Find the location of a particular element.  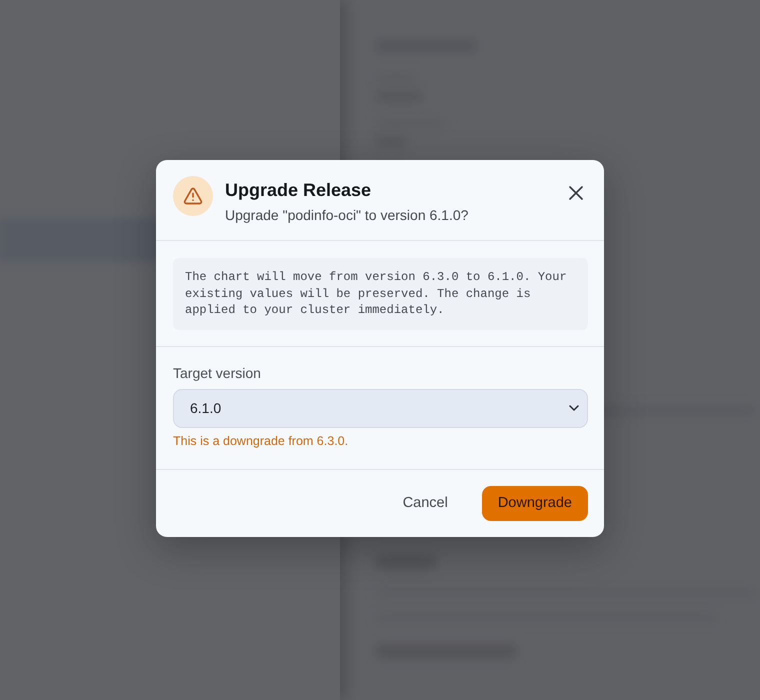

version-select: 6.1.0 is located at coordinates (380, 408).